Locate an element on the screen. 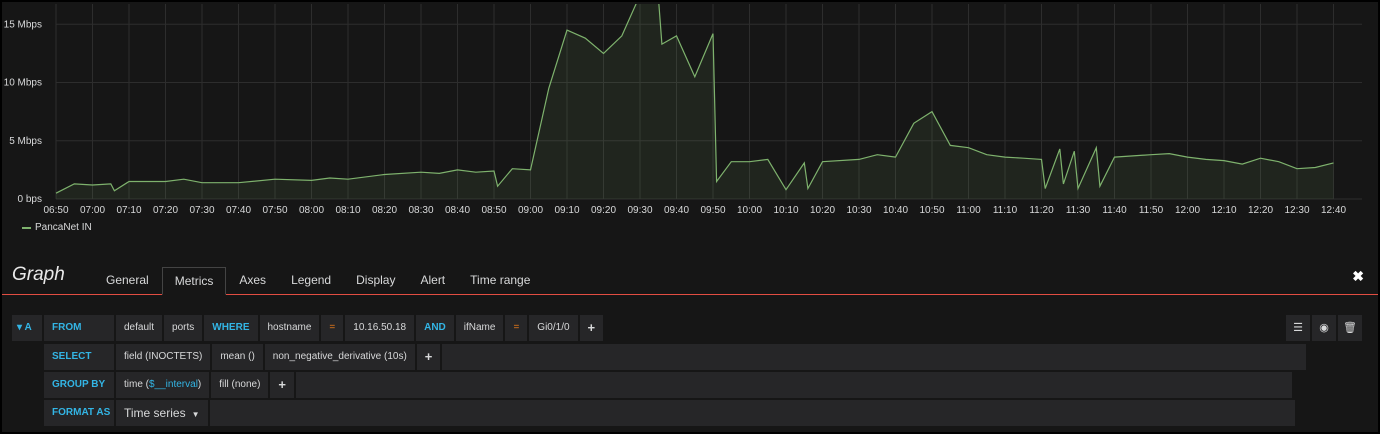 This screenshot has width=1380, height=434. group-time-prefix: time ( is located at coordinates (136, 384).